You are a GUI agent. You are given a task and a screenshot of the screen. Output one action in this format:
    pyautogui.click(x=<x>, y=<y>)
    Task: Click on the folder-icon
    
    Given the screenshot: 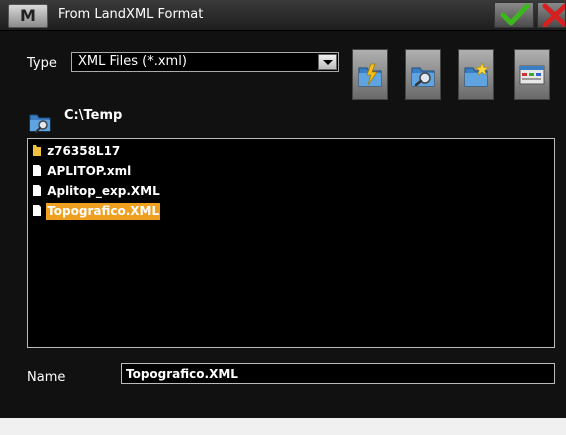 What is the action you would take?
    pyautogui.click(x=37, y=150)
    